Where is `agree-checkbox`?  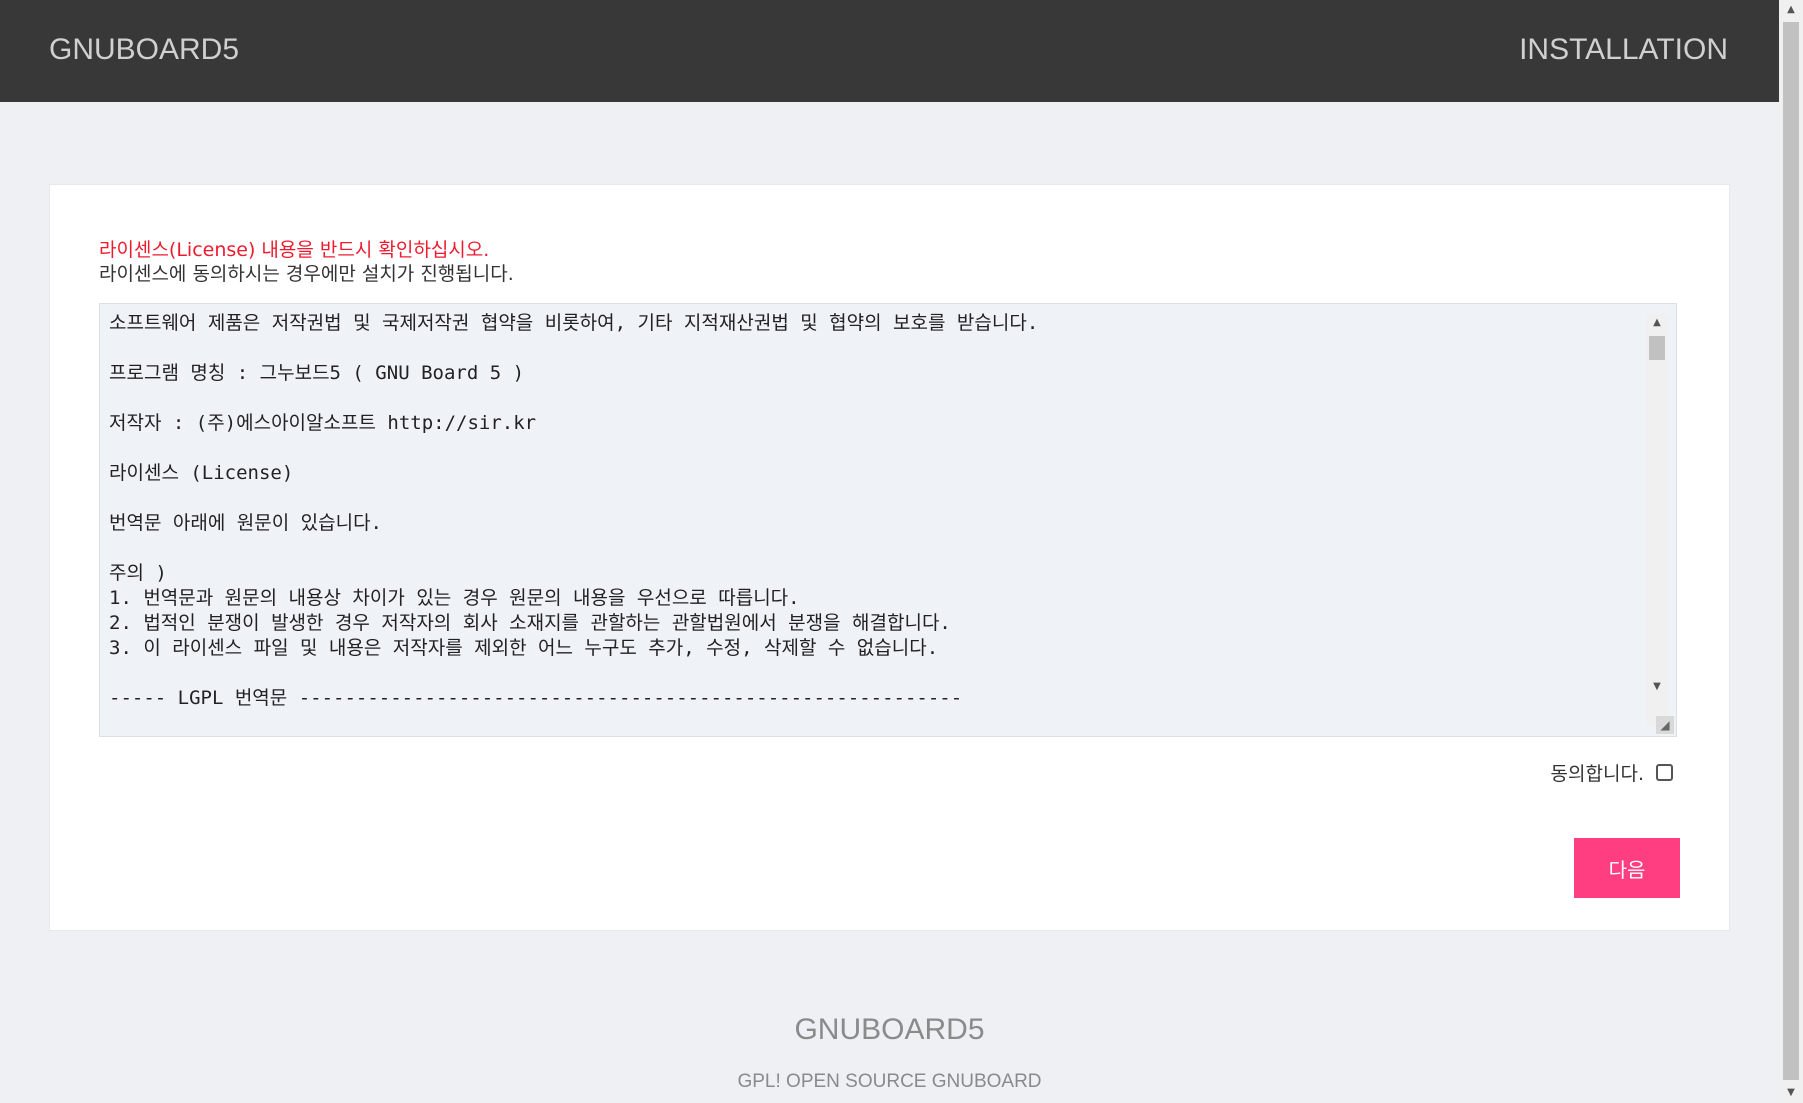
agree-checkbox is located at coordinates (1664, 772).